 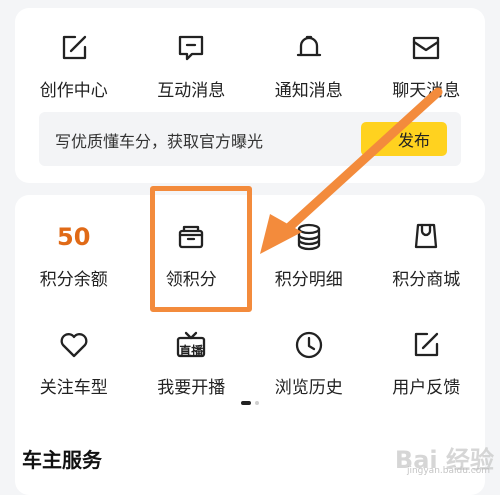 I want to click on chat-bubble-icon, so click(x=191, y=48).